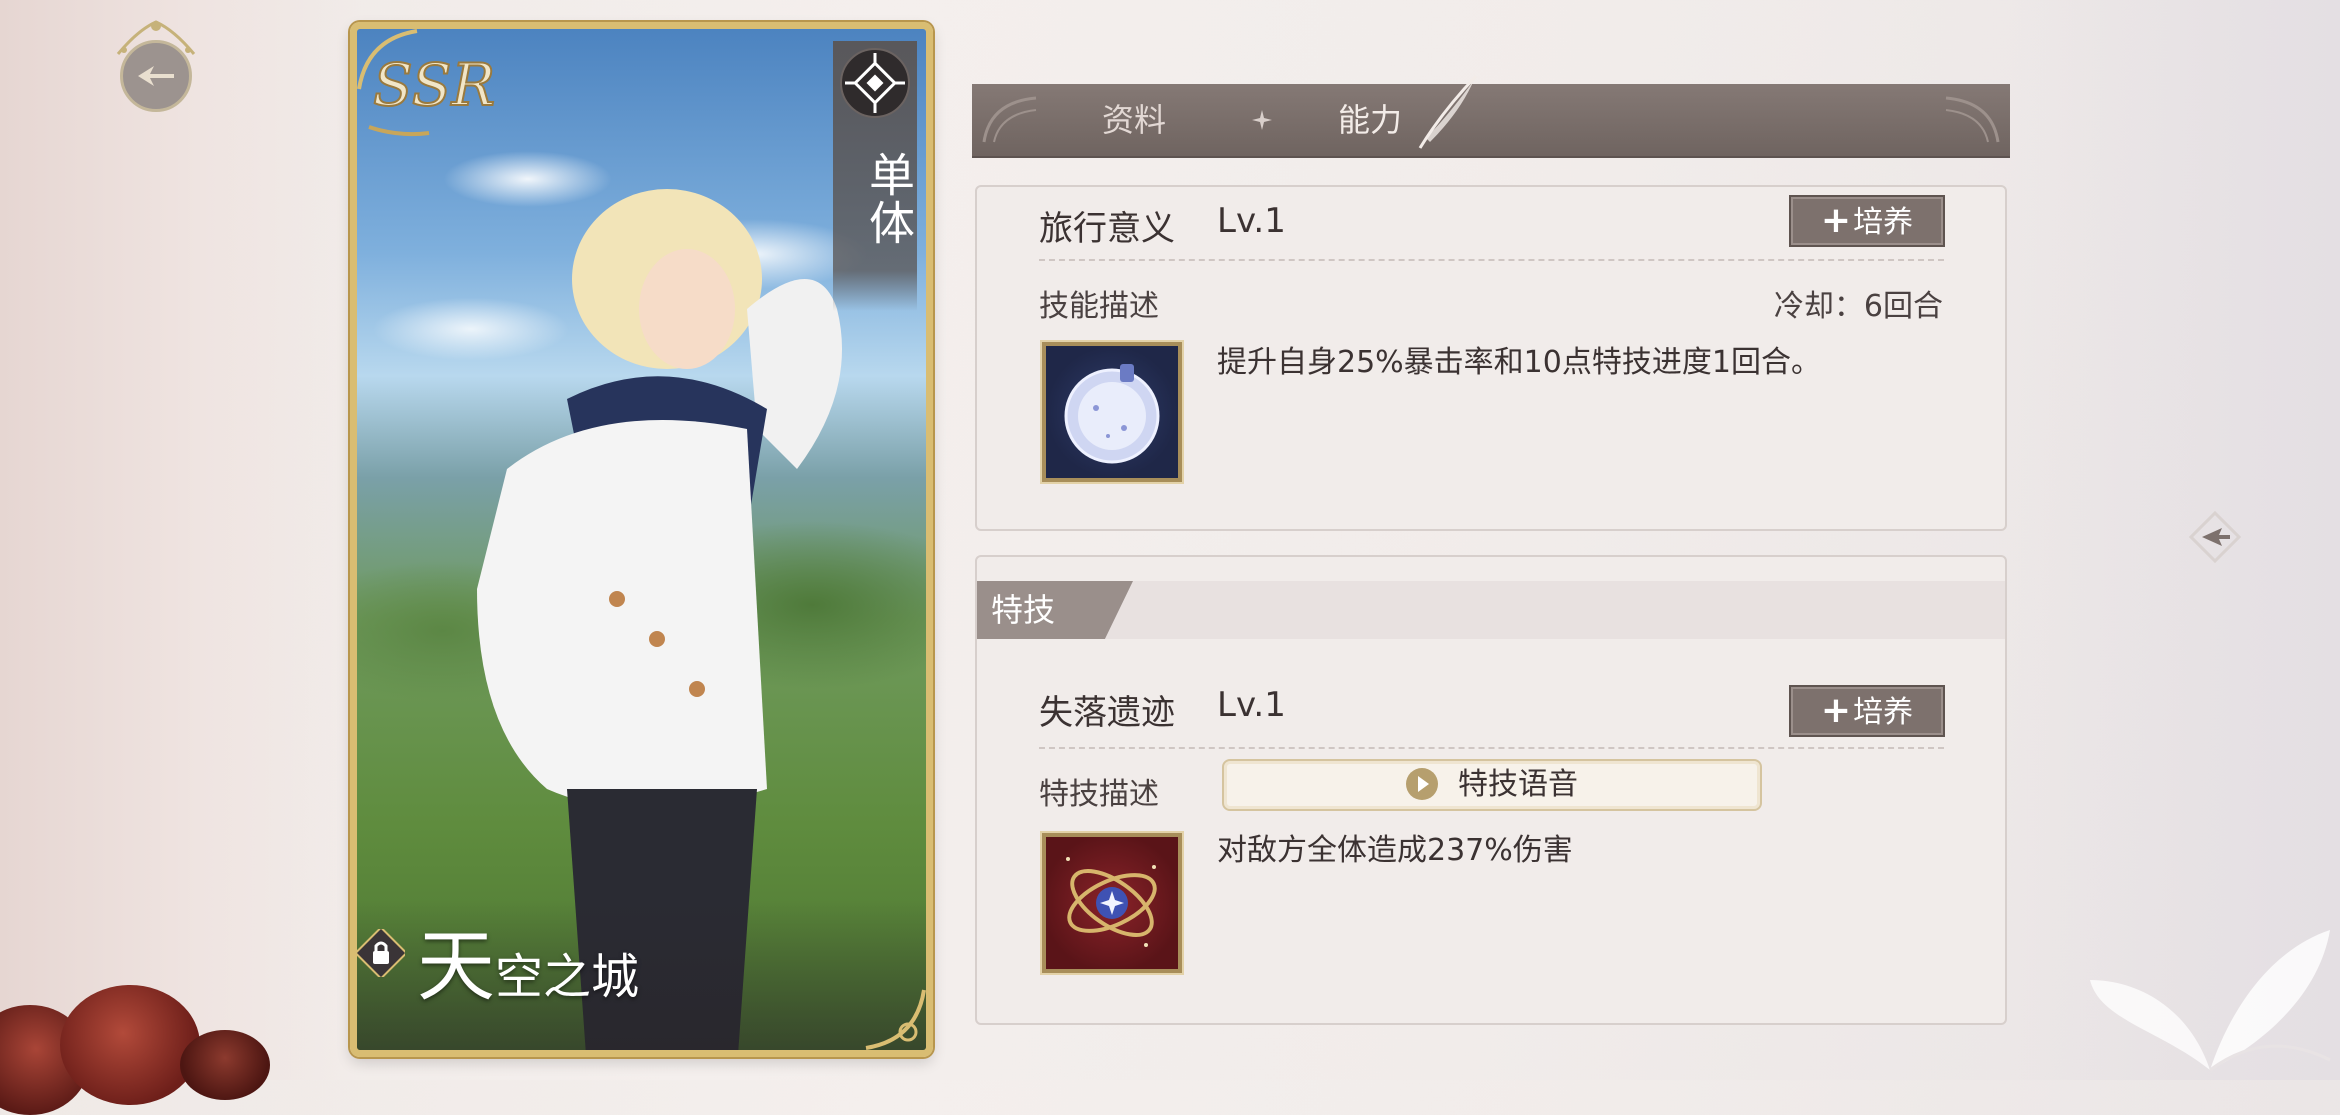  I want to click on skill-desc-label: 技能描述, so click(1099, 306).